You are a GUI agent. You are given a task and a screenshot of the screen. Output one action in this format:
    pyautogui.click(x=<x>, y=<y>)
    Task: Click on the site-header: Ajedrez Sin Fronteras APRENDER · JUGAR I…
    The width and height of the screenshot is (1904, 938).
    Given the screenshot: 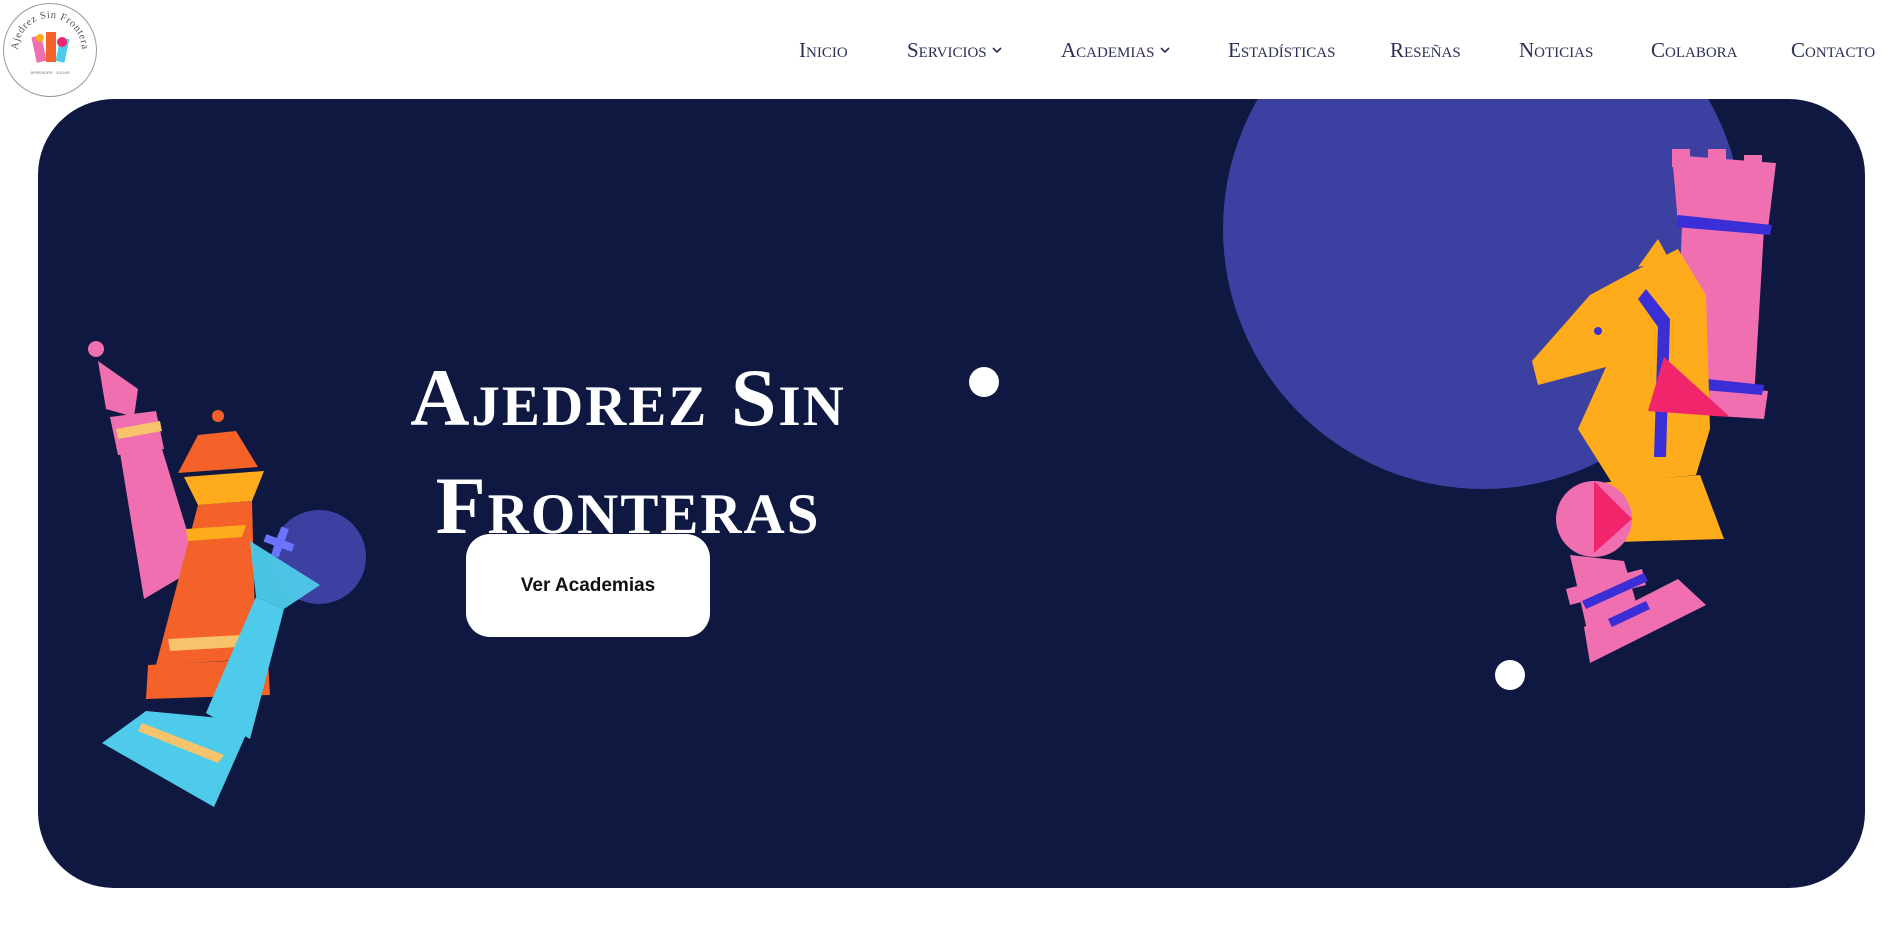 What is the action you would take?
    pyautogui.click(x=952, y=49)
    